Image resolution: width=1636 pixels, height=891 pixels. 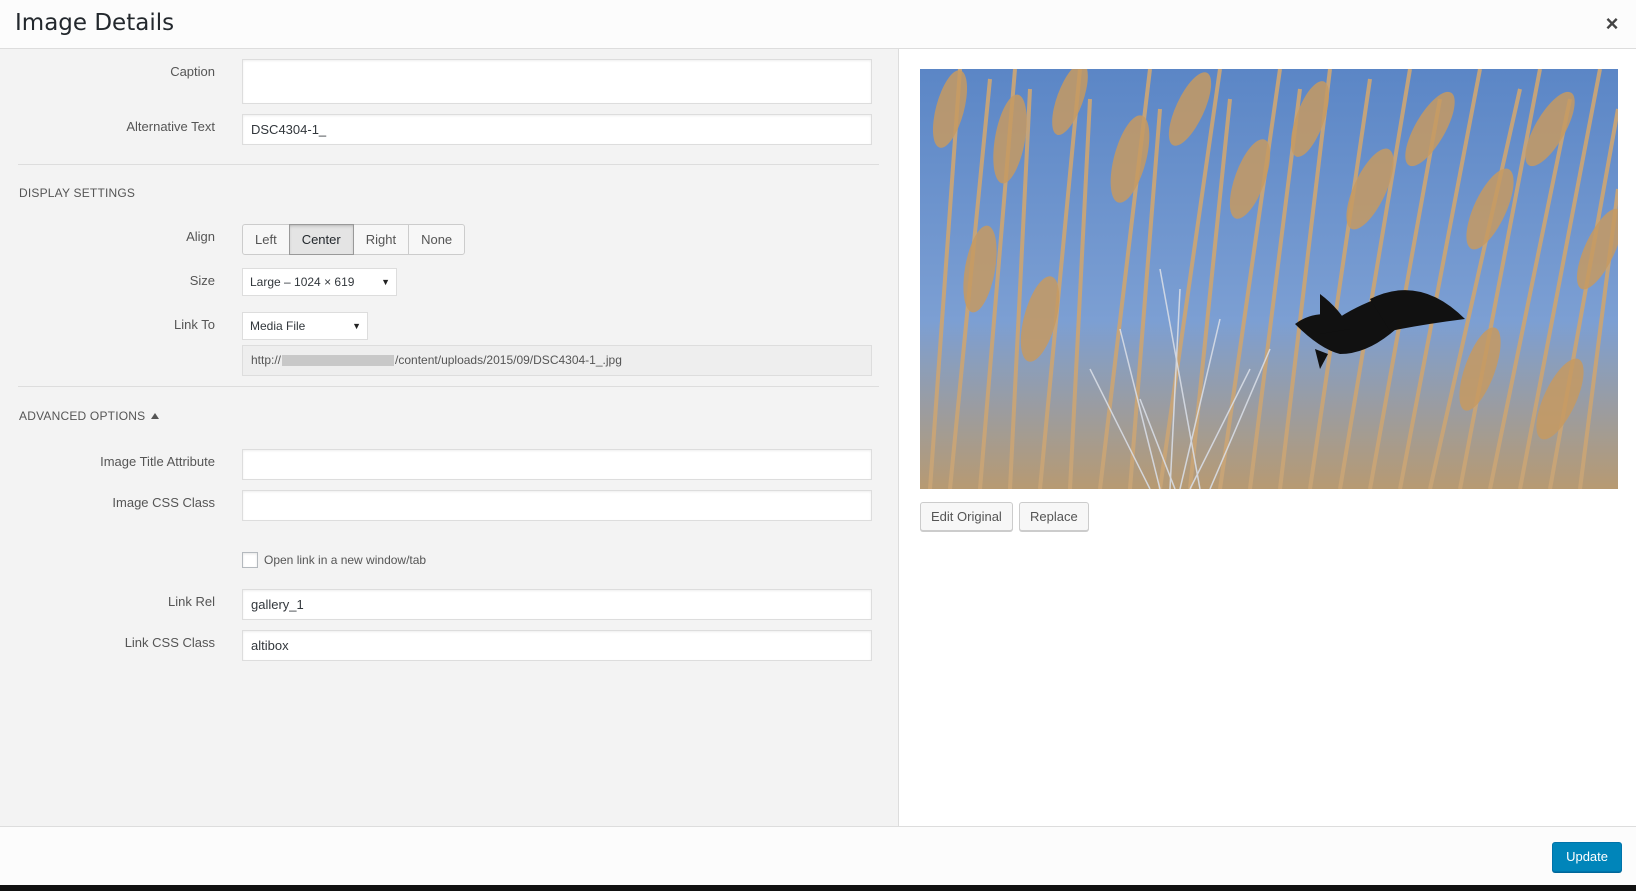 What do you see at coordinates (557, 604) in the screenshot?
I see `link-rel-input: gallery_1` at bounding box center [557, 604].